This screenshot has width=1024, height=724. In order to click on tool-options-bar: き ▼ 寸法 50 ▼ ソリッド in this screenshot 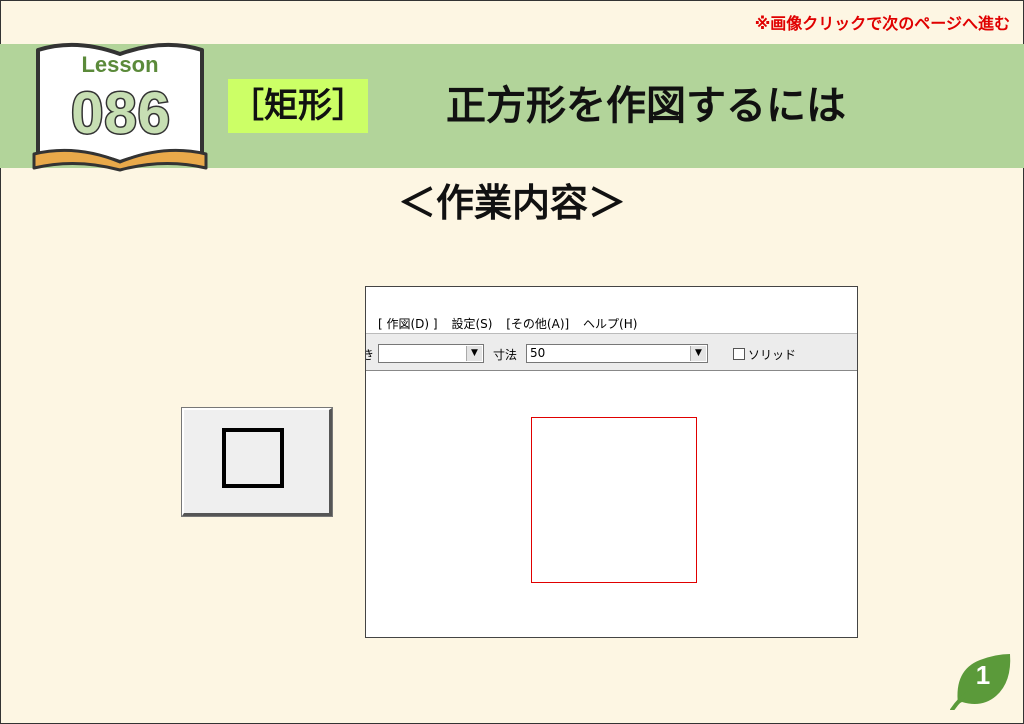, I will do `click(611, 352)`.